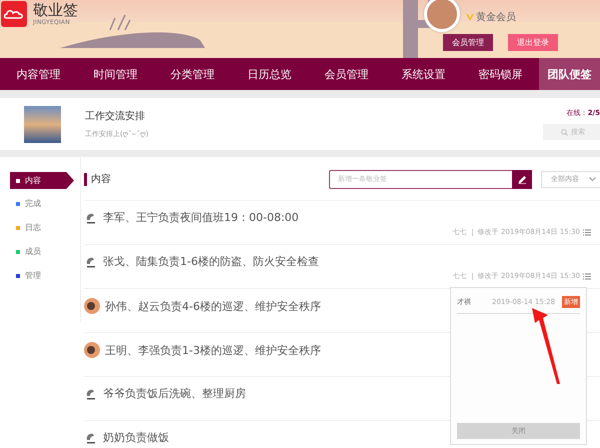 The height and width of the screenshot is (448, 600). What do you see at coordinates (423, 74) in the screenshot?
I see `nav-tab: 系统设置` at bounding box center [423, 74].